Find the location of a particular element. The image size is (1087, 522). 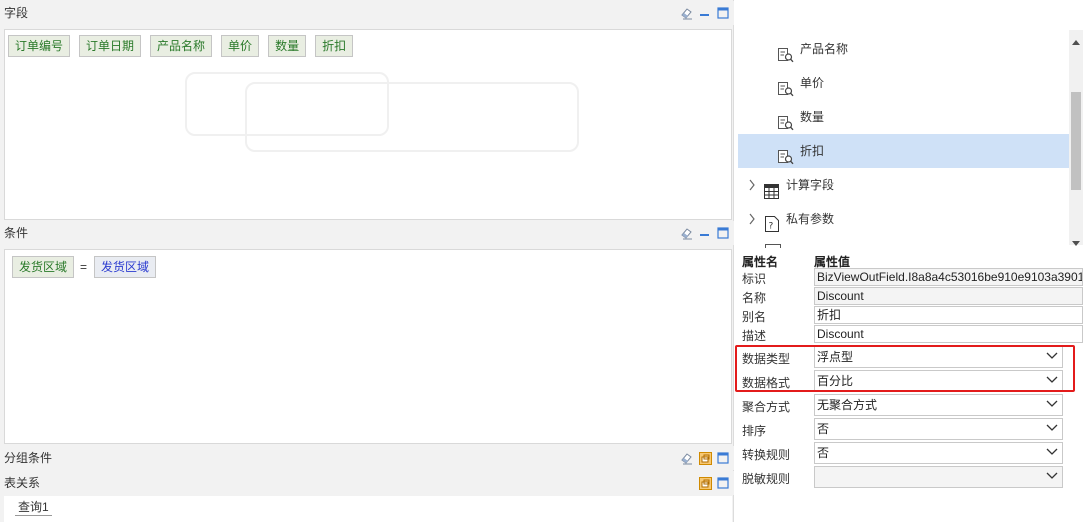

tree-item-label: 数量 is located at coordinates (812, 117).